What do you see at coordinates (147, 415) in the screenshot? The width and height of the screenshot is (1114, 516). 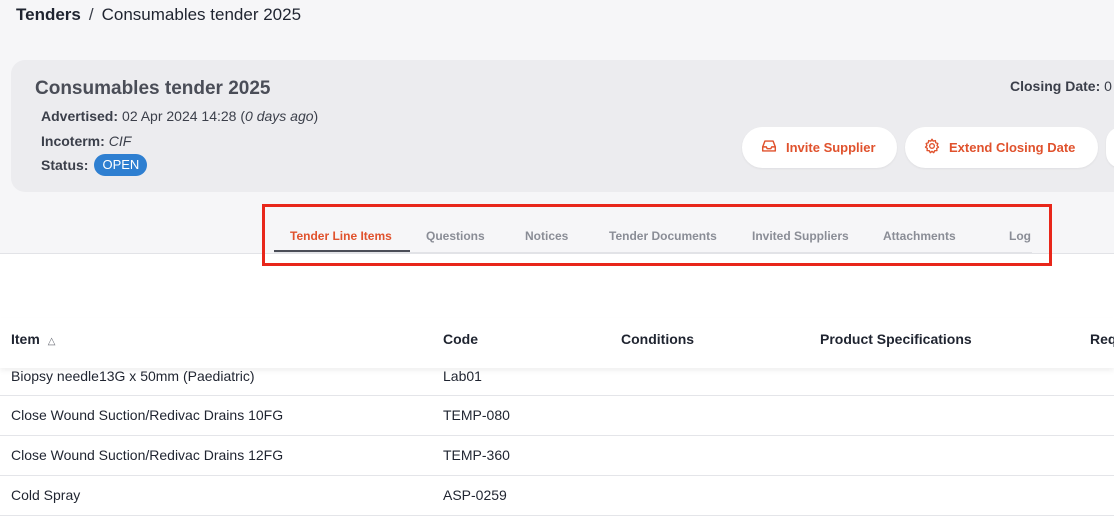 I see `item-cell: Close Wound Suction/Redivac Drains 10FG` at bounding box center [147, 415].